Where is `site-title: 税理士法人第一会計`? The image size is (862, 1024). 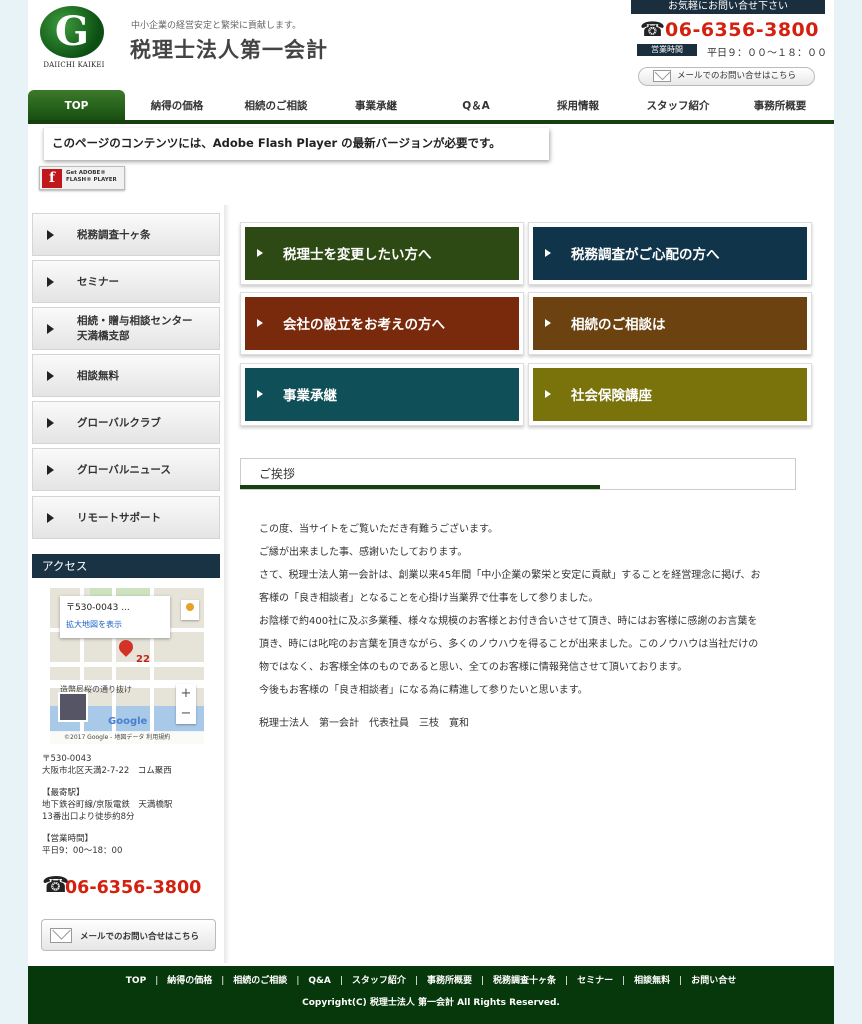
site-title: 税理士法人第一会計 is located at coordinates (229, 49).